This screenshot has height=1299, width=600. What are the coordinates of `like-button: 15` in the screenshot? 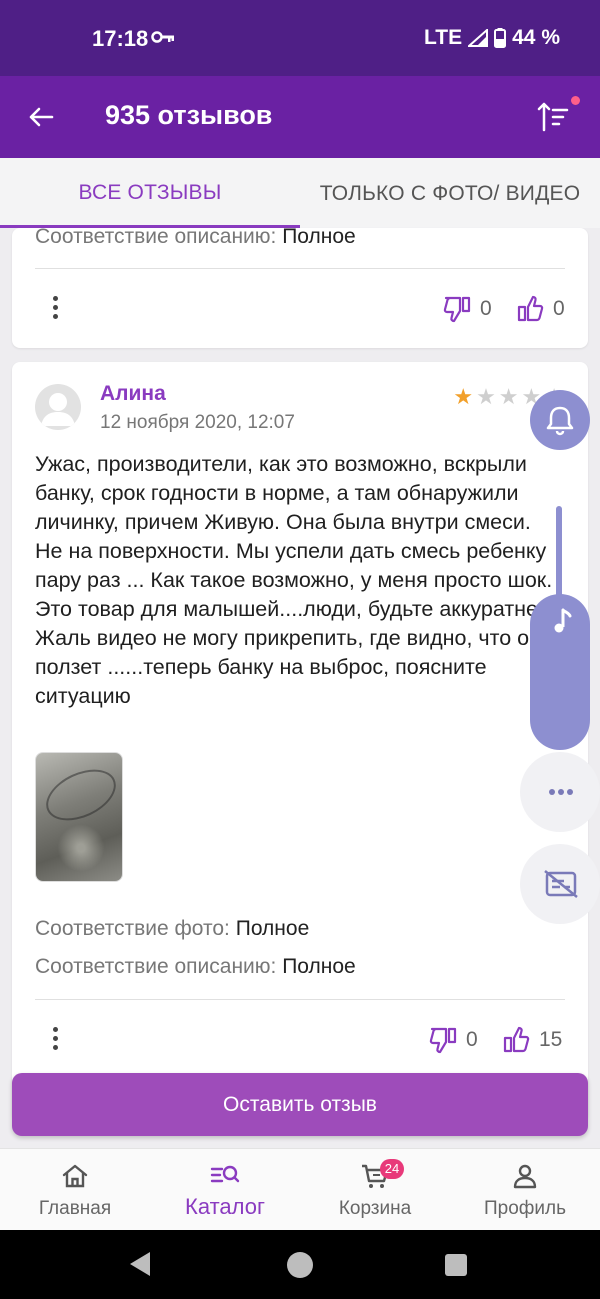 It's located at (531, 1040).